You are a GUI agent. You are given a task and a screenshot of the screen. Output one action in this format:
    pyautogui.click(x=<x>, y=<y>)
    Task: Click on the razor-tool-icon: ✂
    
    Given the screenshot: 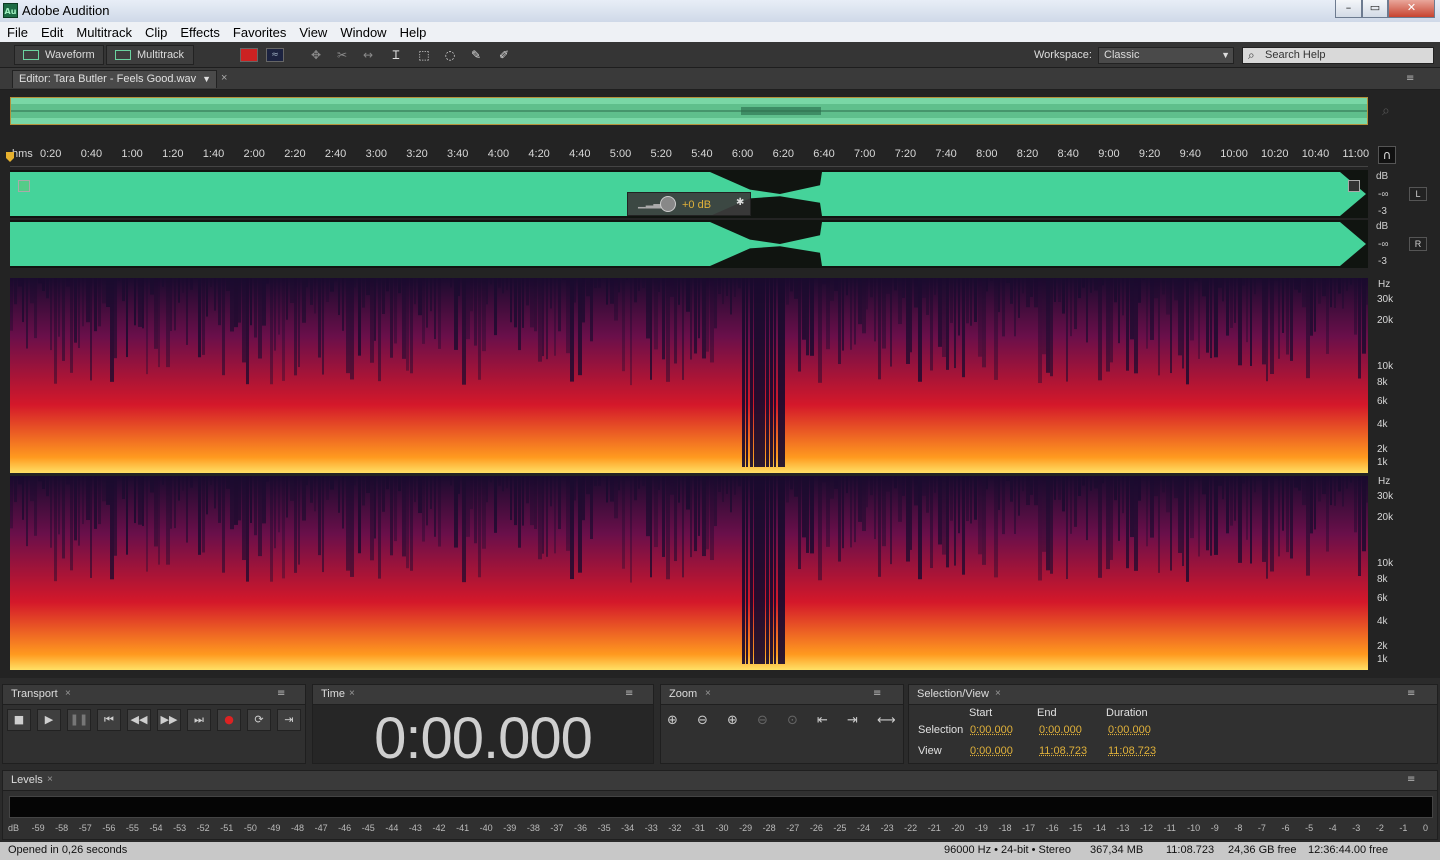 What is the action you would take?
    pyautogui.click(x=342, y=55)
    